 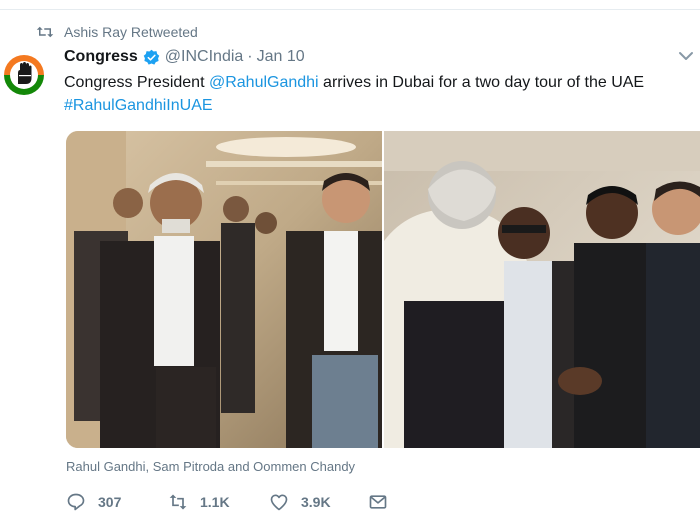 I want to click on author-handle: @INCIndia, so click(x=204, y=57).